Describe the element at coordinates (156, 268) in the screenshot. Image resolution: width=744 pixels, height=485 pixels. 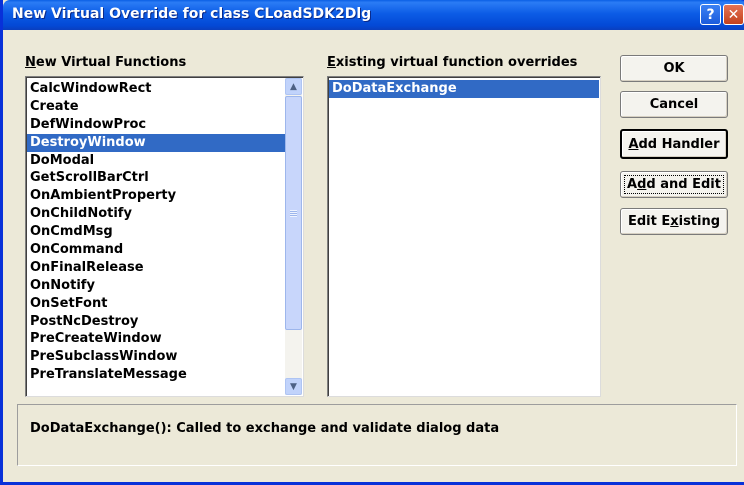
I see `left-list-item: OnFinalRelease` at that location.